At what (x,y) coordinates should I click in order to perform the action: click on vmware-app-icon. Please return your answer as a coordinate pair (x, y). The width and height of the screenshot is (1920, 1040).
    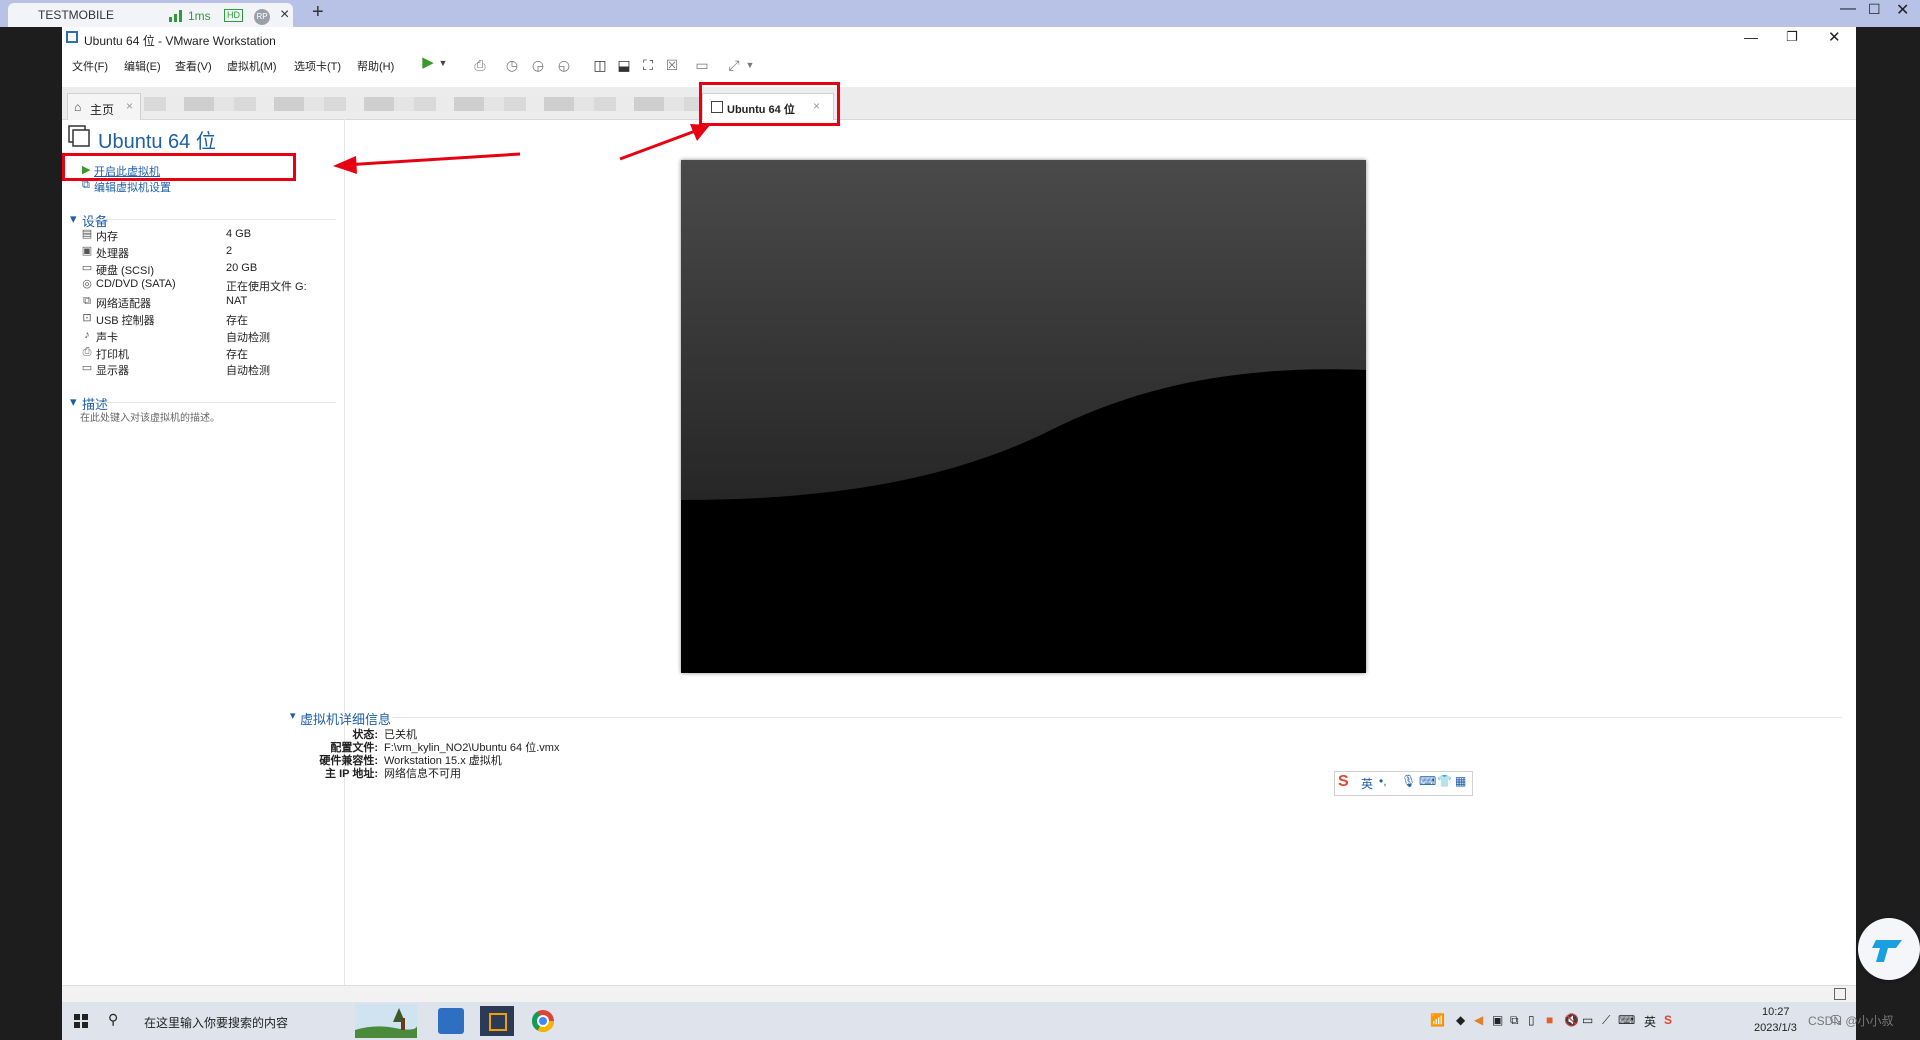
    Looking at the image, I should click on (72, 37).